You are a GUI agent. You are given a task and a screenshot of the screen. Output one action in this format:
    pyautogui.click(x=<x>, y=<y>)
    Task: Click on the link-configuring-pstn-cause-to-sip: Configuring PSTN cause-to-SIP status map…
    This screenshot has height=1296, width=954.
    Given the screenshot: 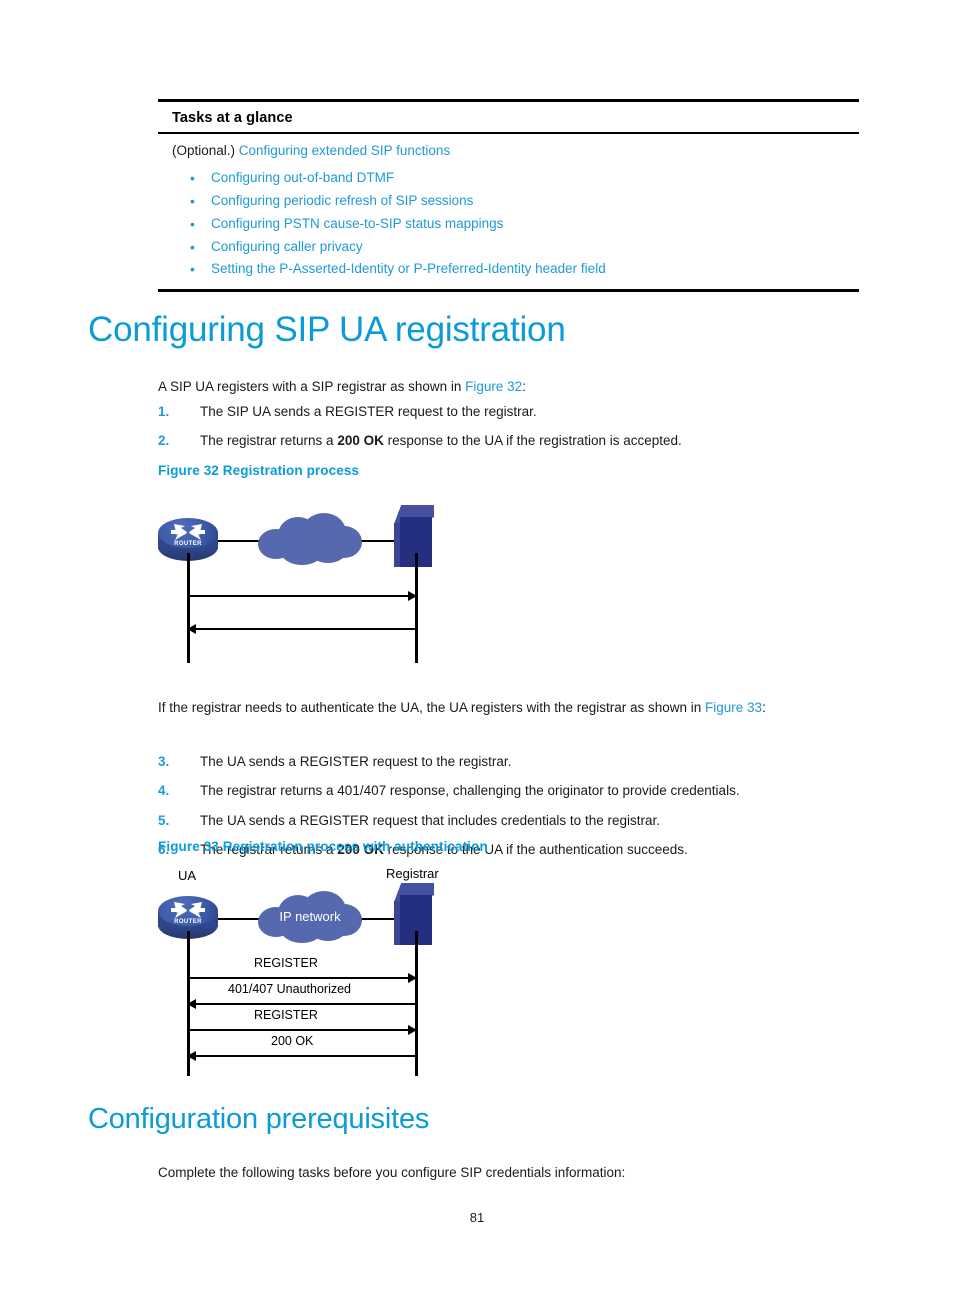 What is the action you would take?
    pyautogui.click(x=357, y=223)
    